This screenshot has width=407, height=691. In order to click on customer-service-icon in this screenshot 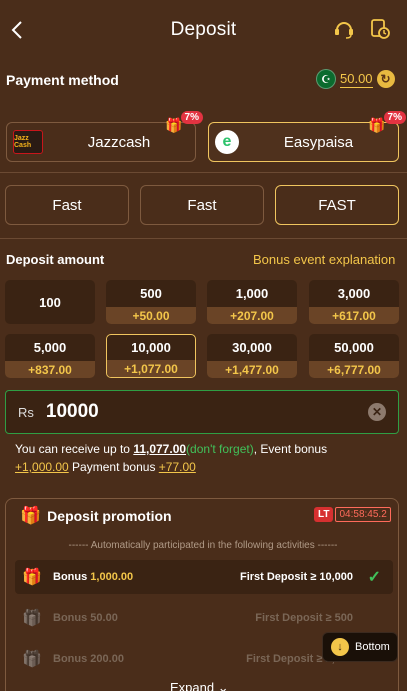, I will do `click(344, 29)`.